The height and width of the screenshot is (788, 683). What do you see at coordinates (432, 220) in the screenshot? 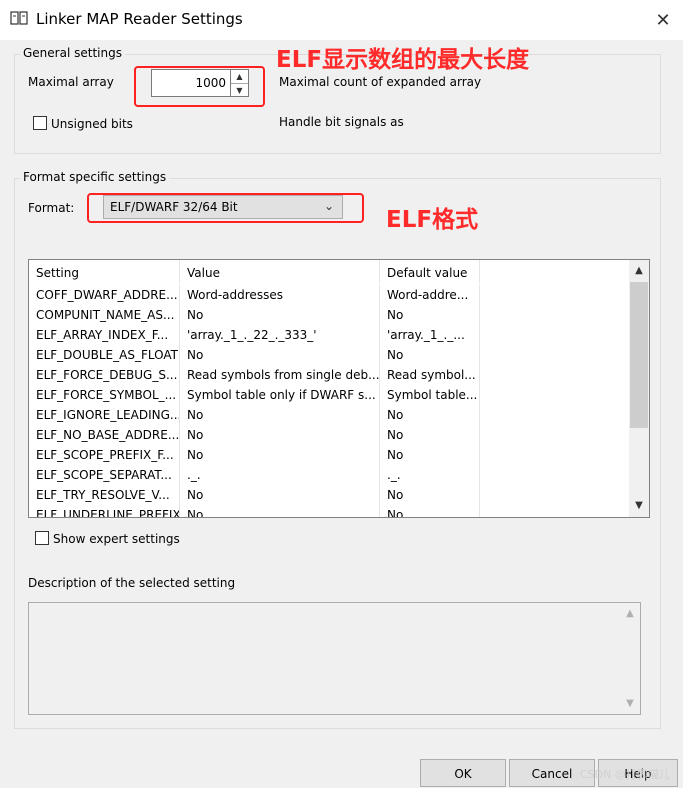
I see `annotation-elf-format: ELF格式` at bounding box center [432, 220].